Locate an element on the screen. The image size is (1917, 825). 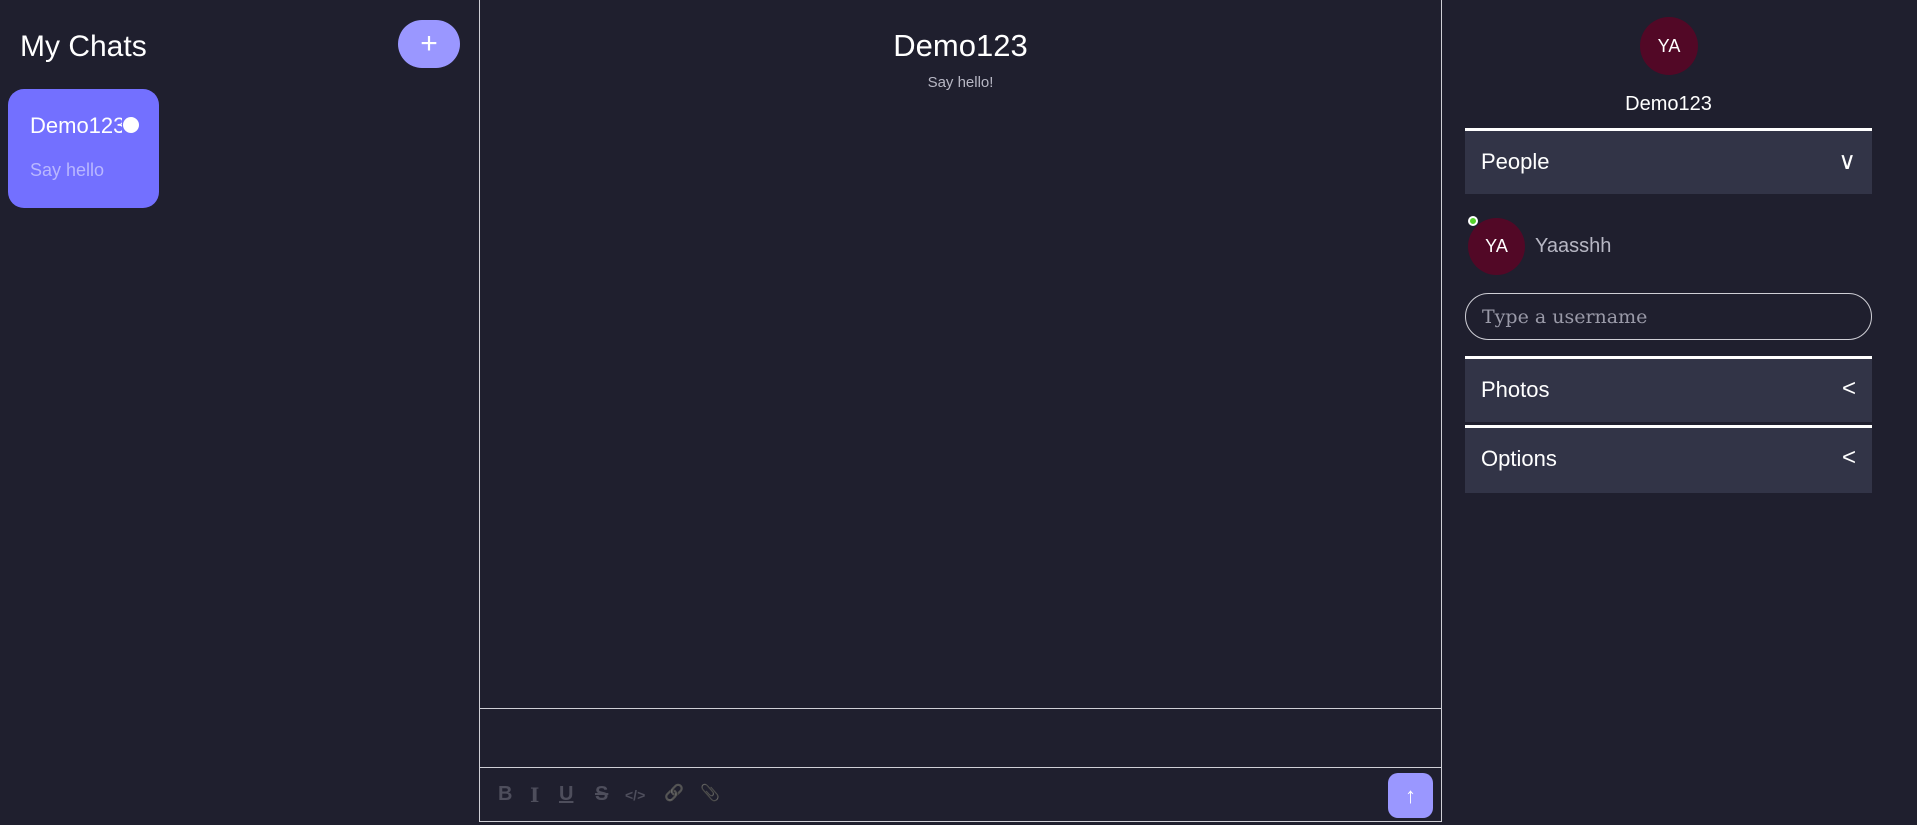
page-title: My Chats is located at coordinates (83, 46).